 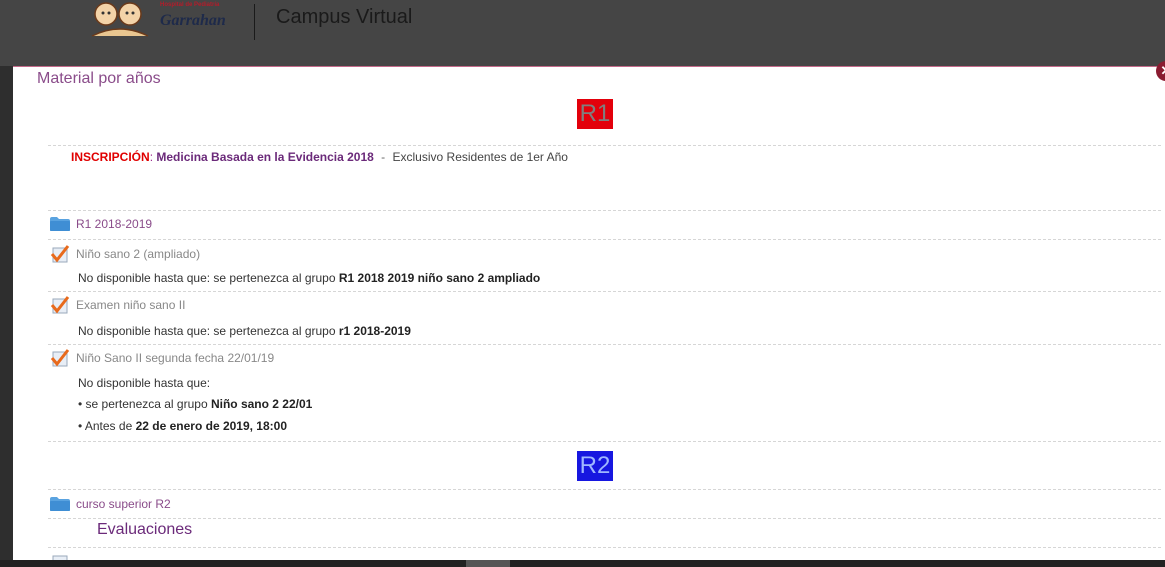 I want to click on bottom-tab, so click(x=488, y=563).